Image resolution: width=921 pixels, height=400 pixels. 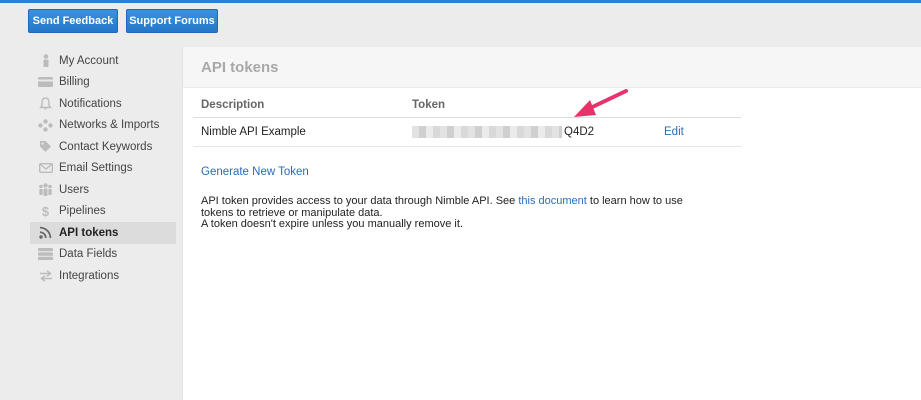 I want to click on sidebar-item-my-account: My Account, so click(x=103, y=61).